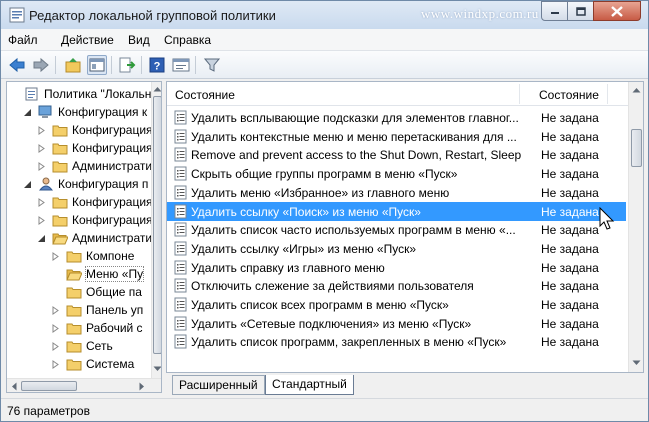 The width and height of the screenshot is (649, 422). Describe the element at coordinates (97, 310) in the screenshot. I see `tree-node: Панель уп` at that location.